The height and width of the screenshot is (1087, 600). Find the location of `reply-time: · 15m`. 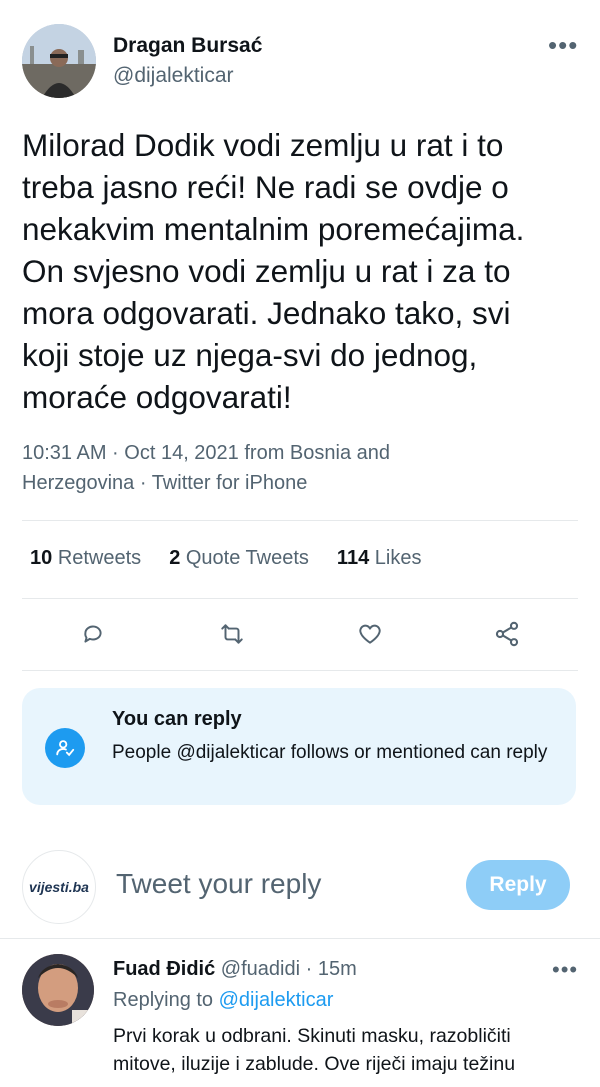

reply-time: · 15m is located at coordinates (331, 969).